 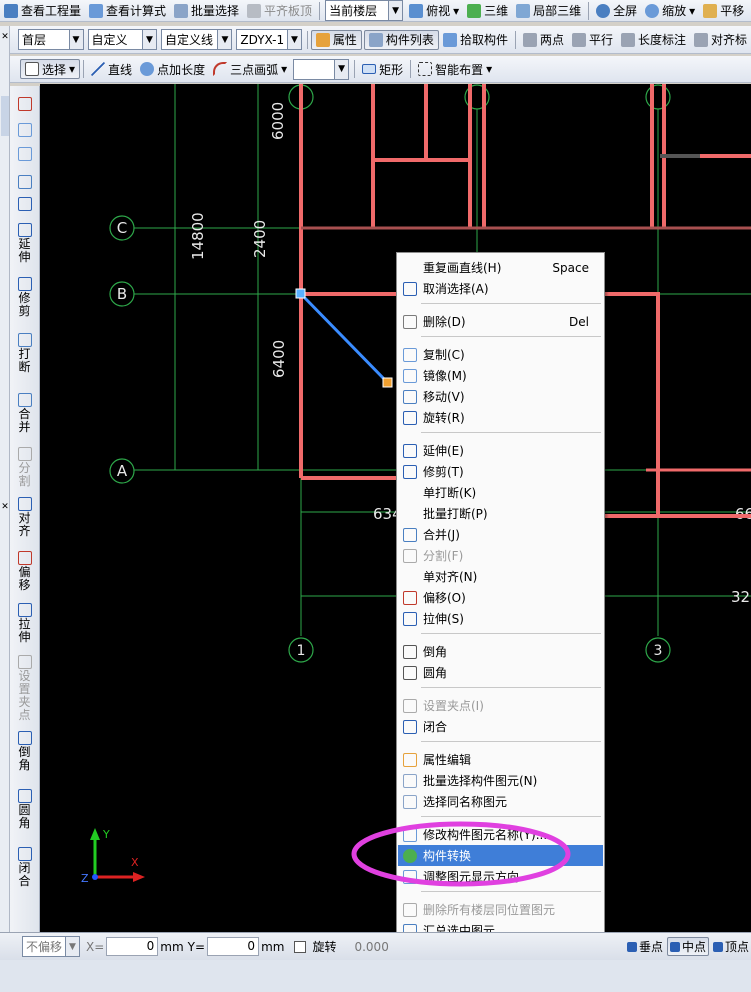 I want to click on menu-item: 移动(V), so click(x=500, y=396).